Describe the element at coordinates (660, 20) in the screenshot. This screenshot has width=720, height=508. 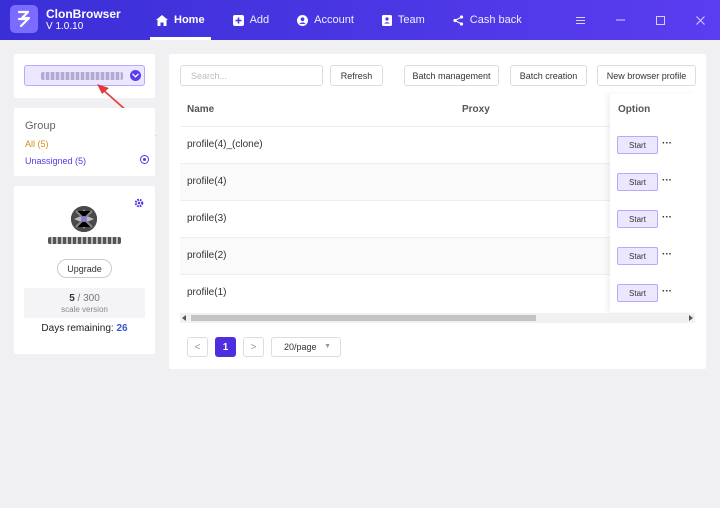
I see `maximize-icon` at that location.